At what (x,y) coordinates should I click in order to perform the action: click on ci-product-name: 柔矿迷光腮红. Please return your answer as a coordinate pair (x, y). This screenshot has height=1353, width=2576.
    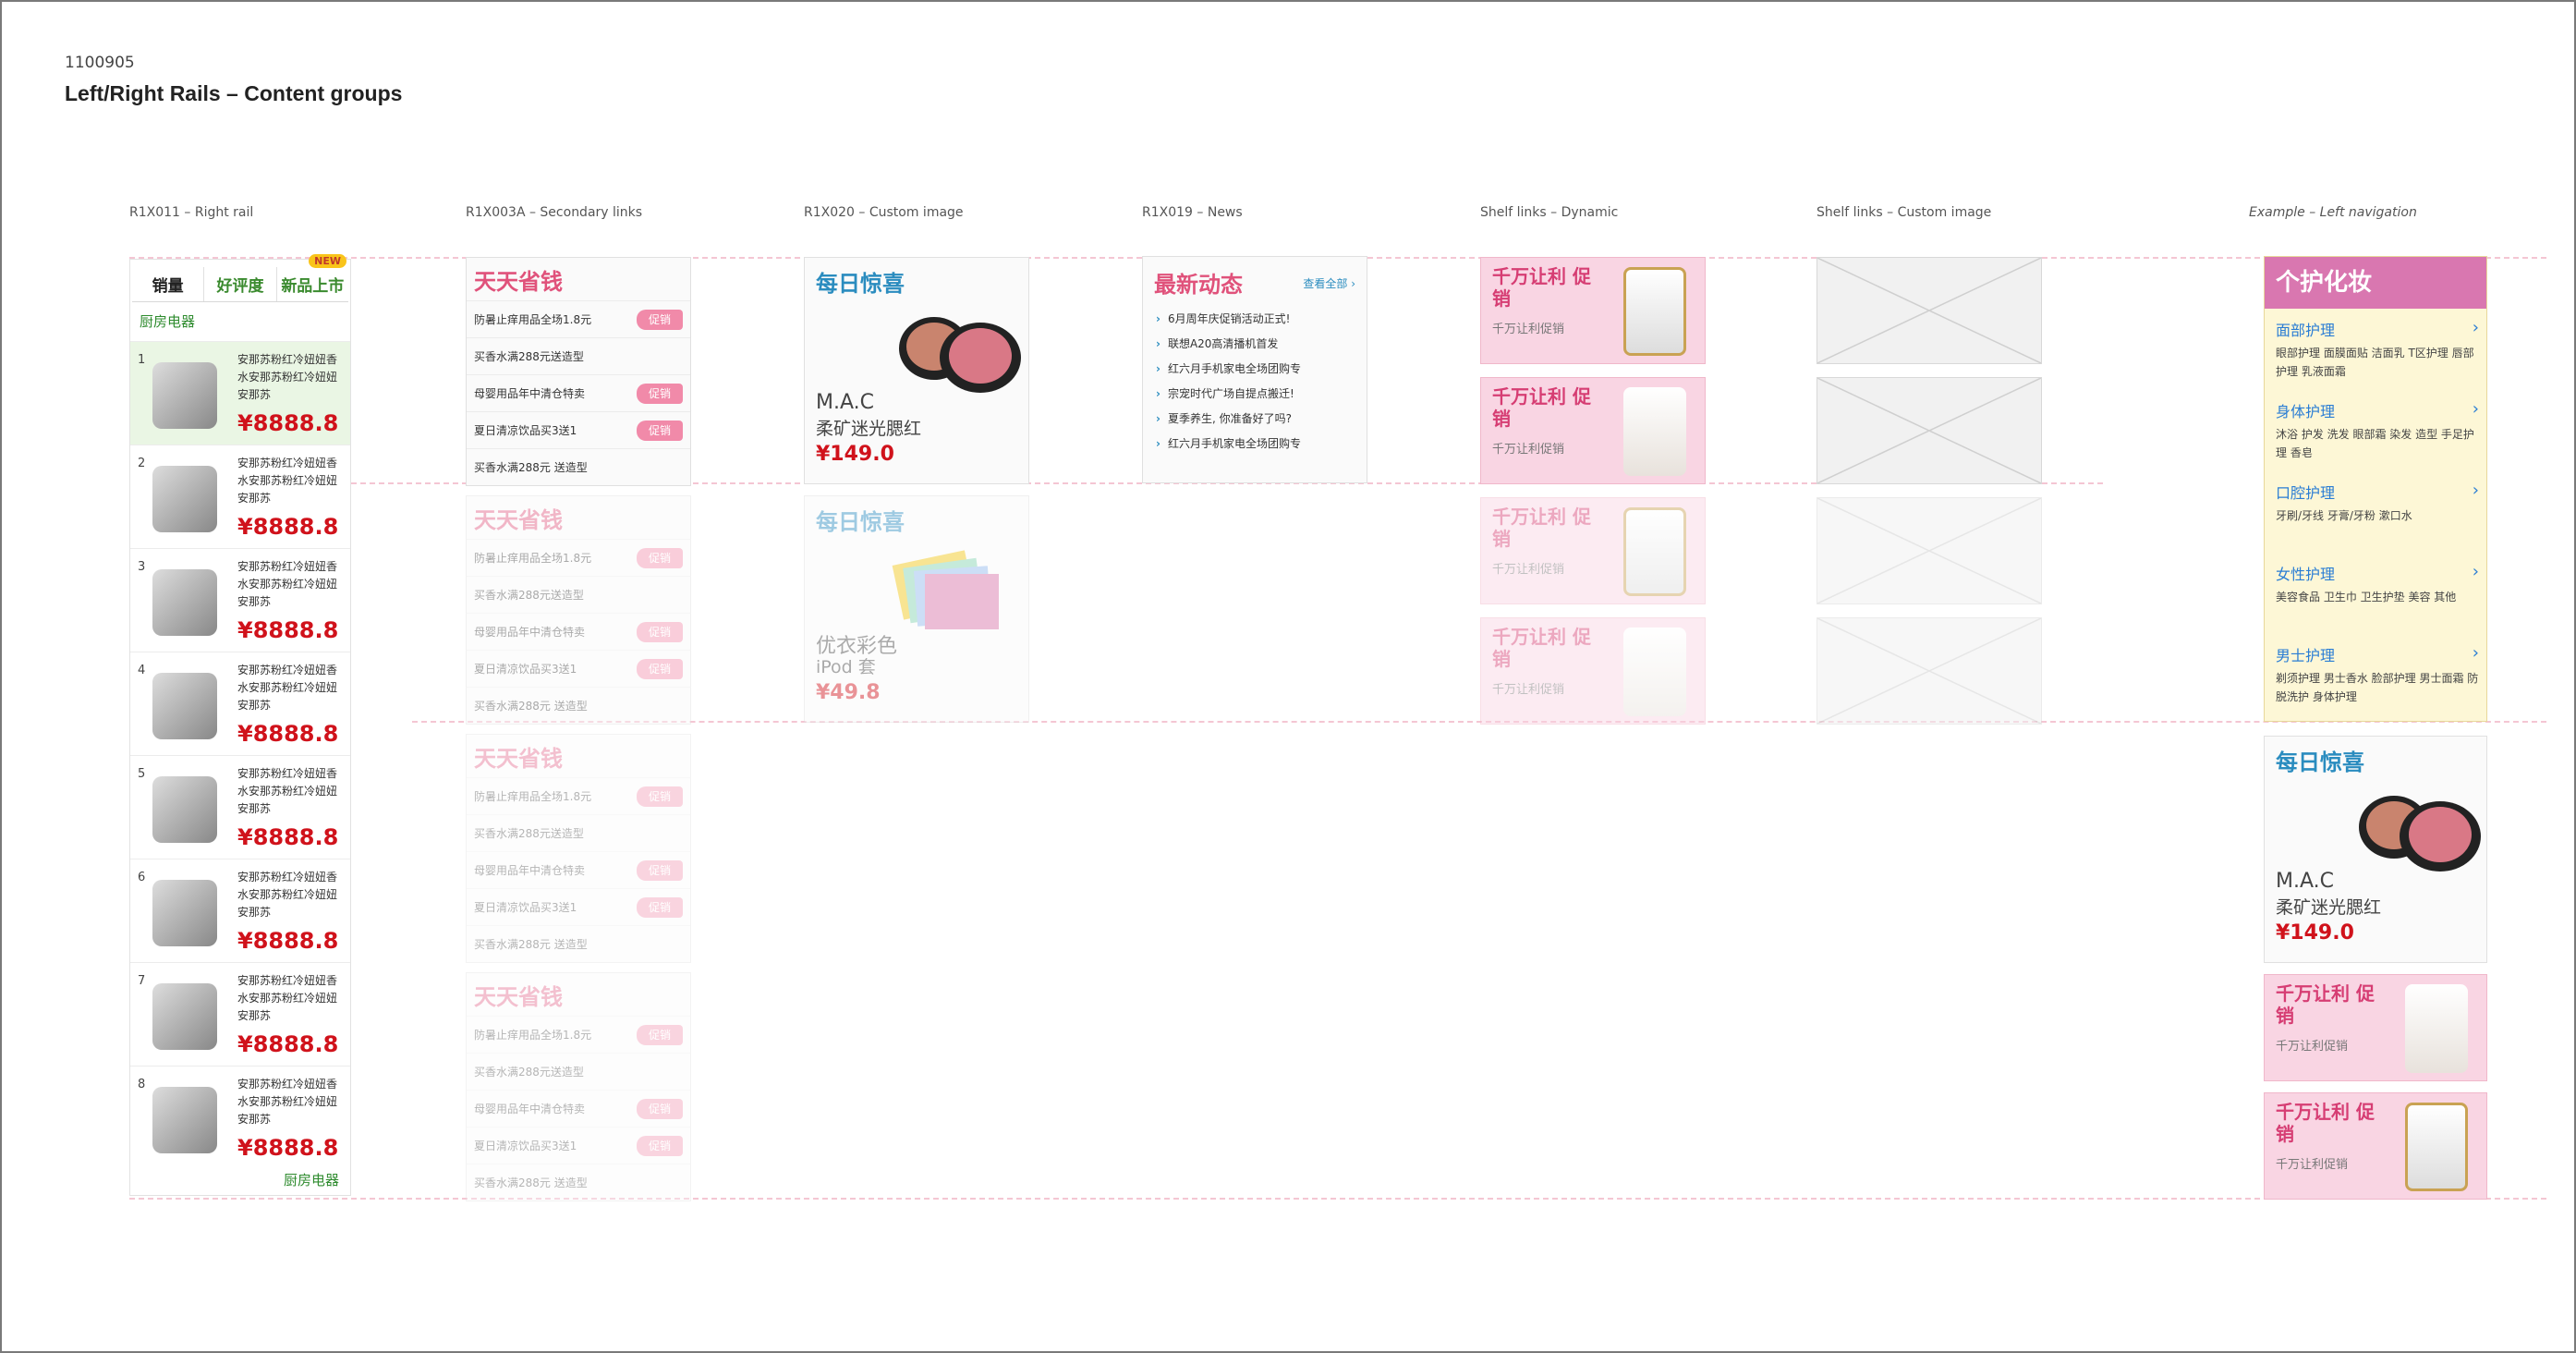
    Looking at the image, I should click on (2329, 908).